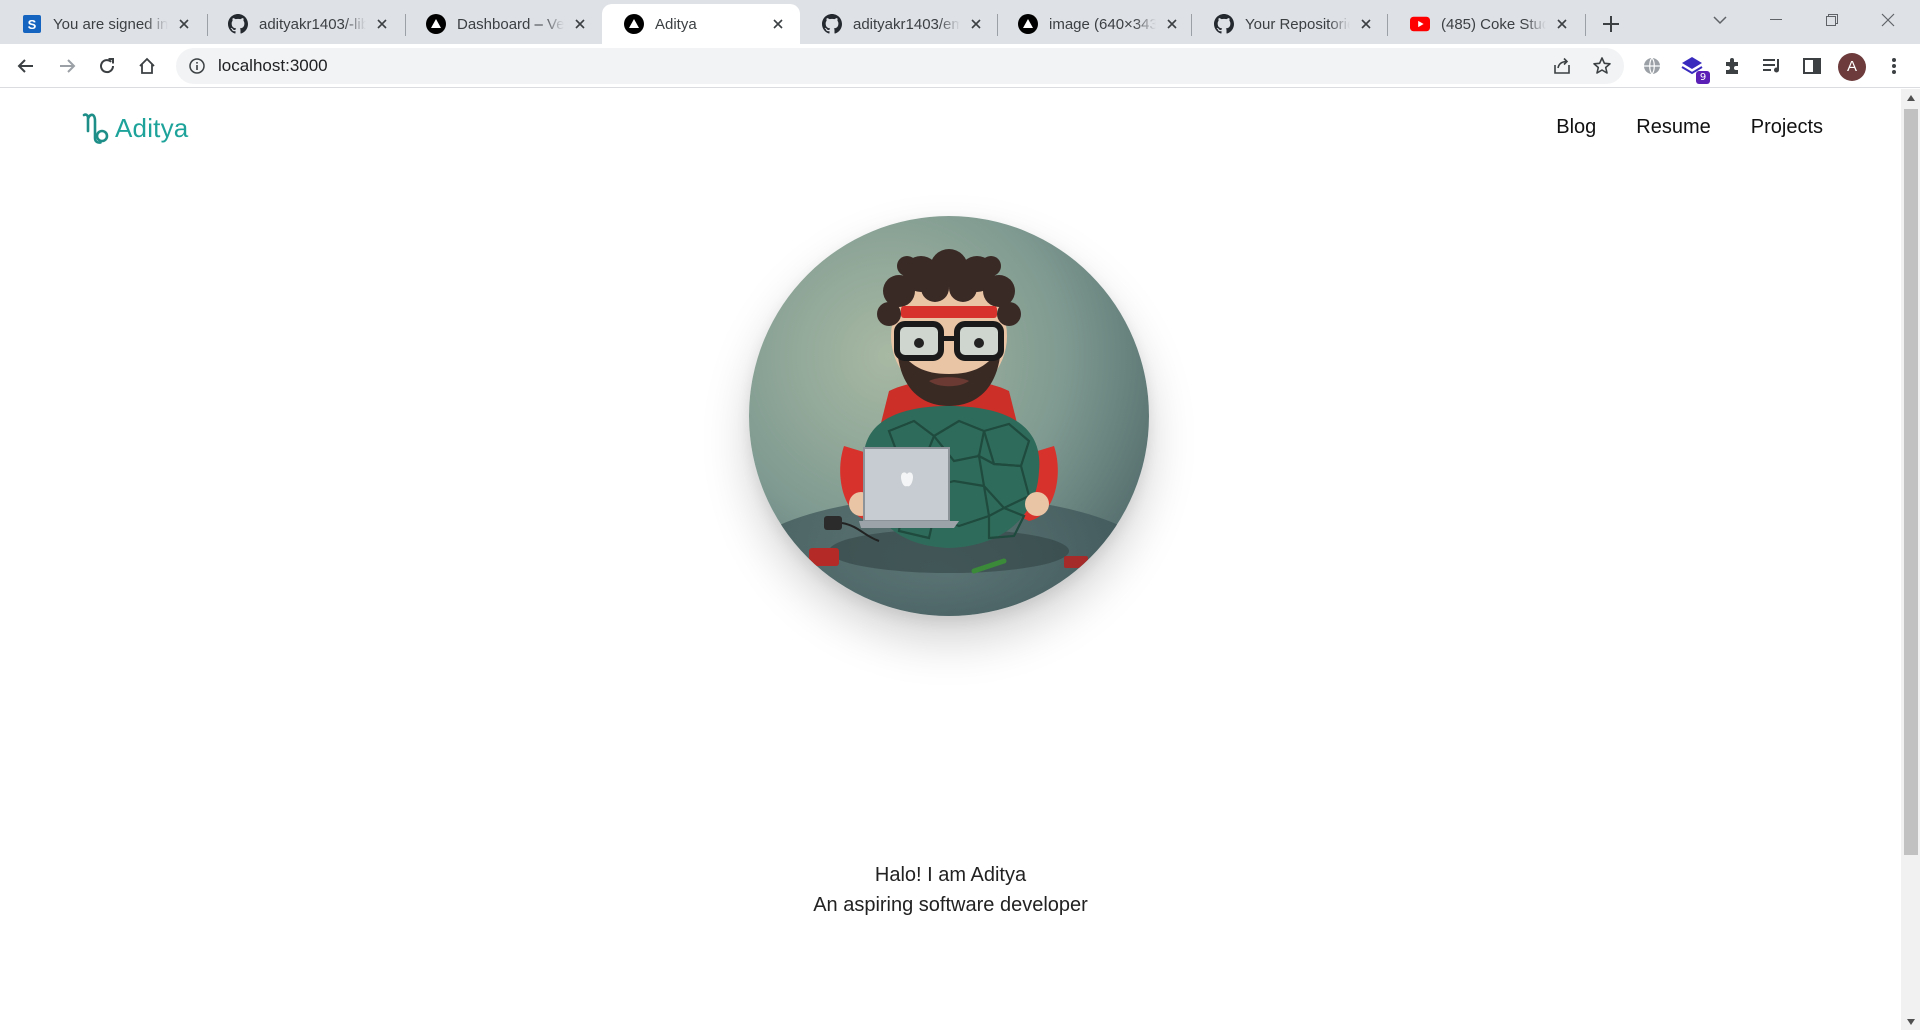 This screenshot has height=1030, width=1920. I want to click on new-tab-button, so click(1611, 24).